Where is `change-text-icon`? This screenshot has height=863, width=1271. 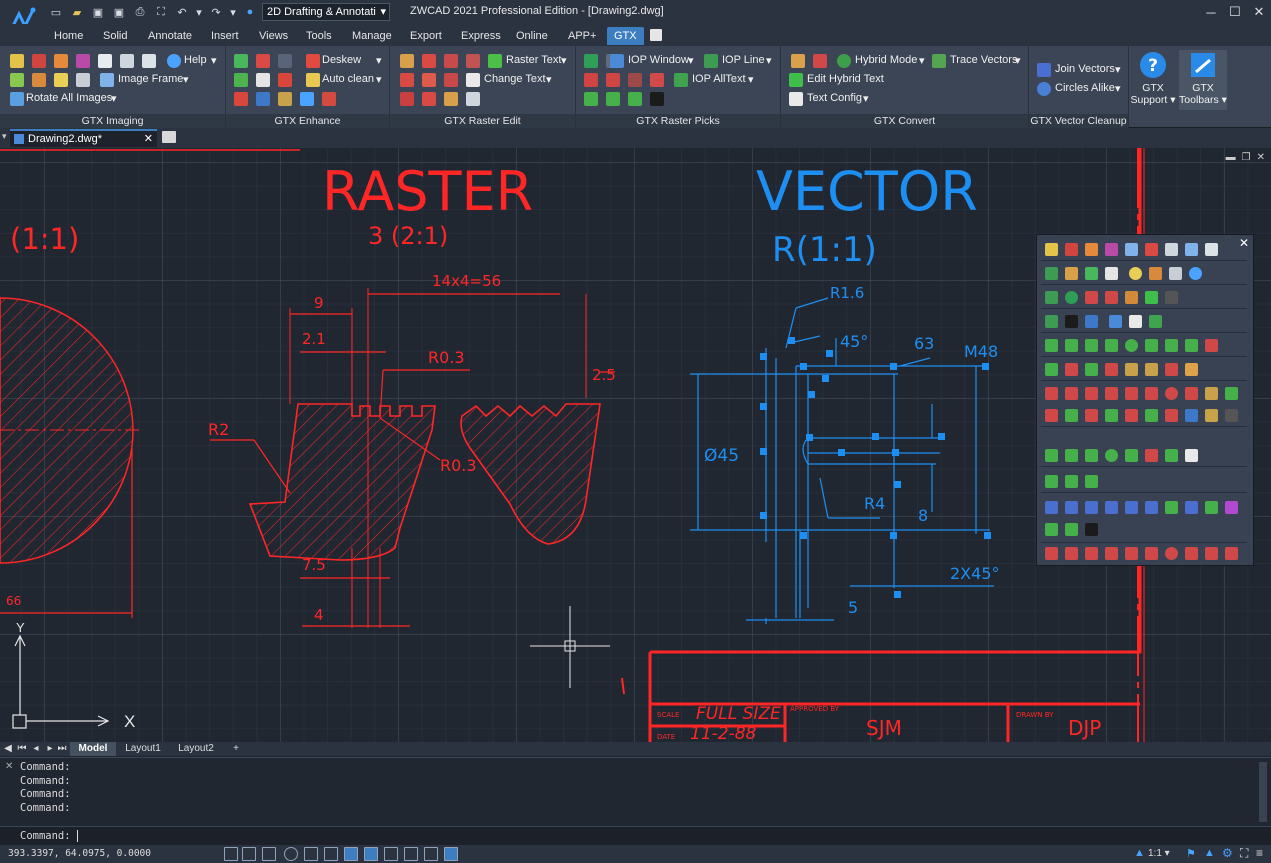 change-text-icon is located at coordinates (473, 80).